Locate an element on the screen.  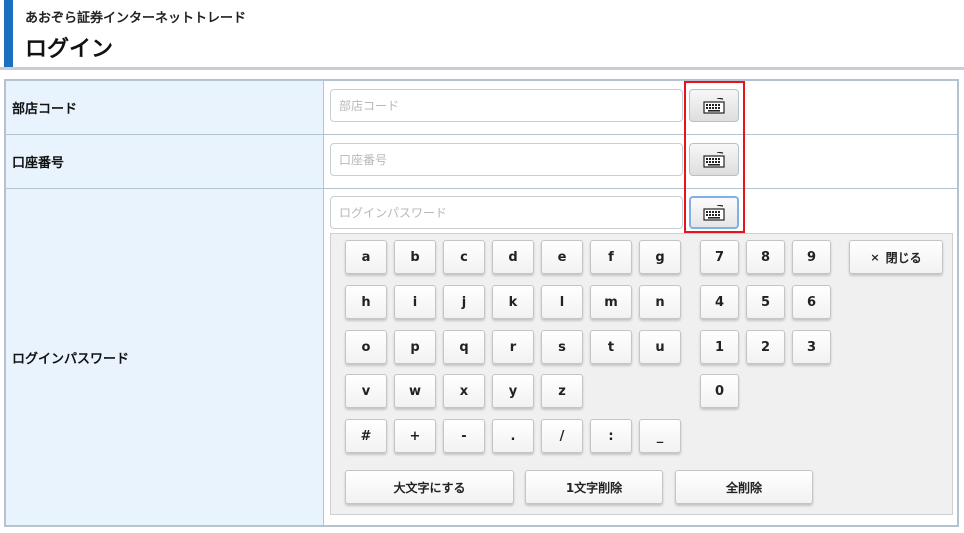
key-q: q is located at coordinates (464, 347).